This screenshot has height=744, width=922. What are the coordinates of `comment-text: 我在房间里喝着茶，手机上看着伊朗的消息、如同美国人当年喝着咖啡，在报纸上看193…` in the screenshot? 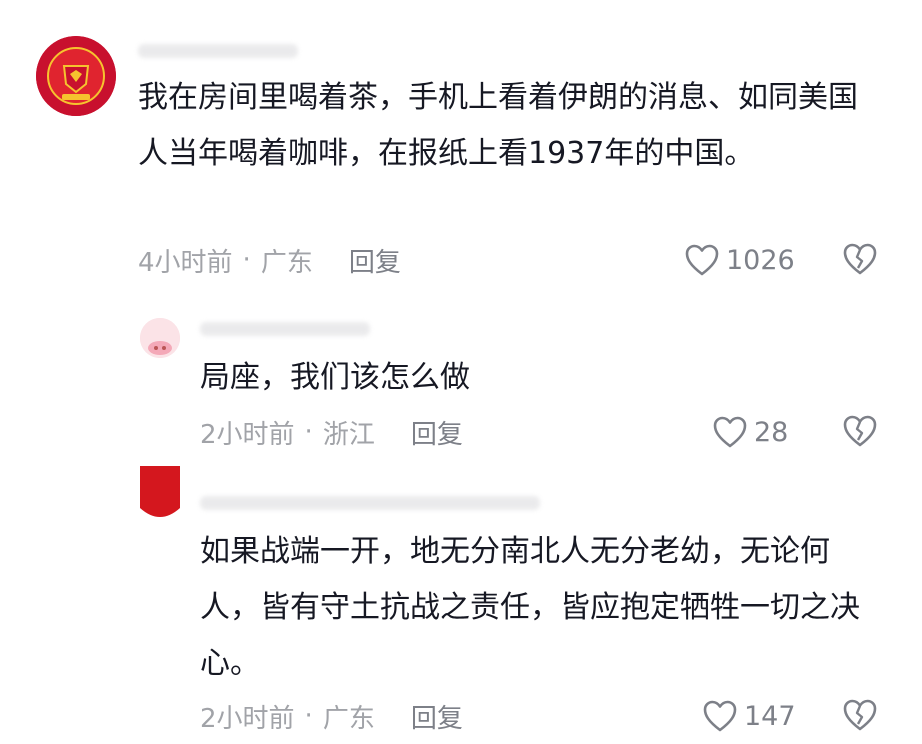 It's located at (498, 125).